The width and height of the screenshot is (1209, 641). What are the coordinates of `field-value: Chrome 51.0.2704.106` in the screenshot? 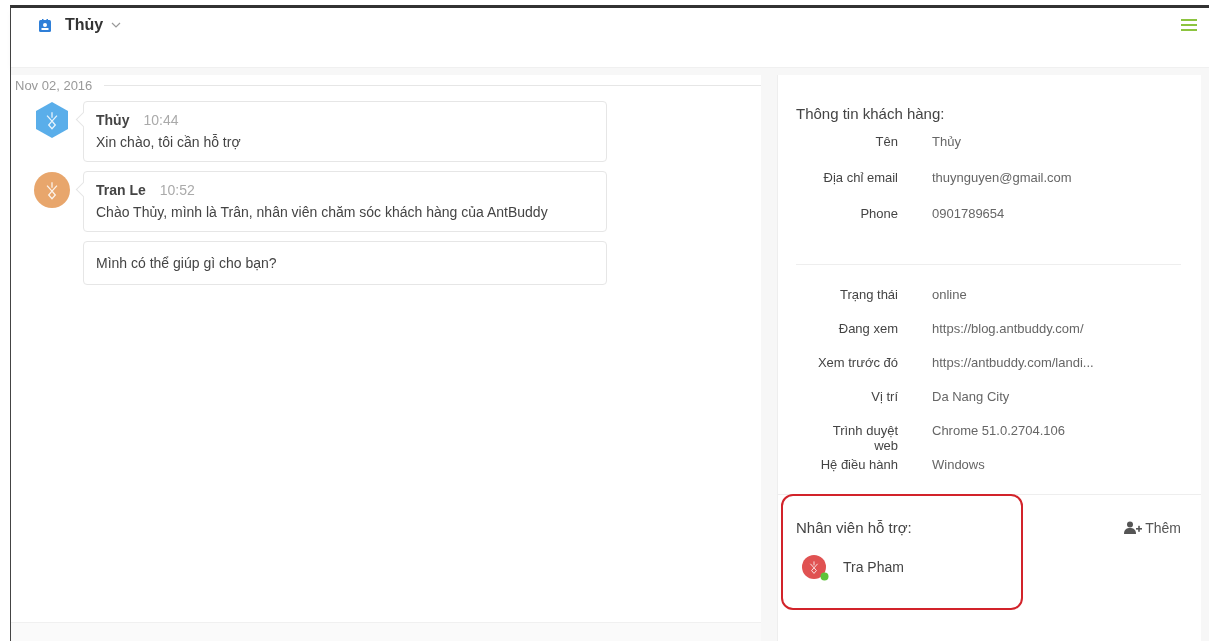 It's located at (999, 431).